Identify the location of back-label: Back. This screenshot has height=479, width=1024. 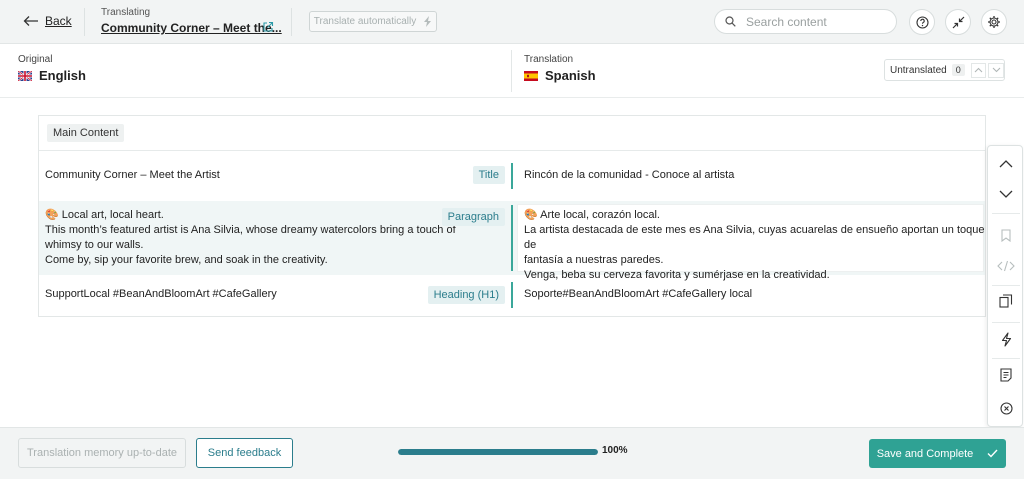
(58, 21).